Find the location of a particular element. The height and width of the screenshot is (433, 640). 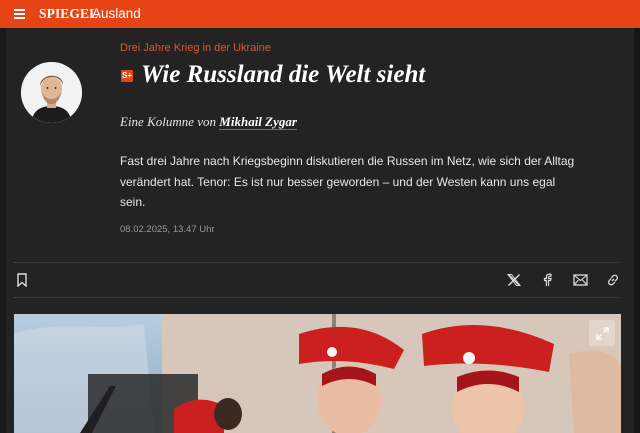

spiegel-logo: SPIEGEL is located at coordinates (68, 14).